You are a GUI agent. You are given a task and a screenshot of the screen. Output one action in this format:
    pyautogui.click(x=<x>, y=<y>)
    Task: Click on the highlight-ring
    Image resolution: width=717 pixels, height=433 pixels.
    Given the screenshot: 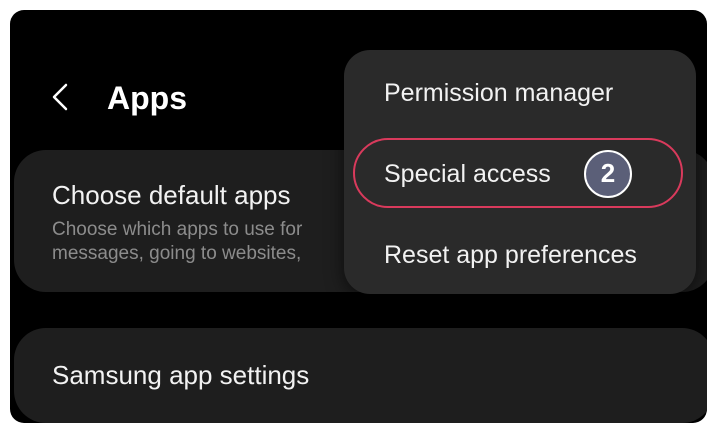 What is the action you would take?
    pyautogui.click(x=518, y=173)
    